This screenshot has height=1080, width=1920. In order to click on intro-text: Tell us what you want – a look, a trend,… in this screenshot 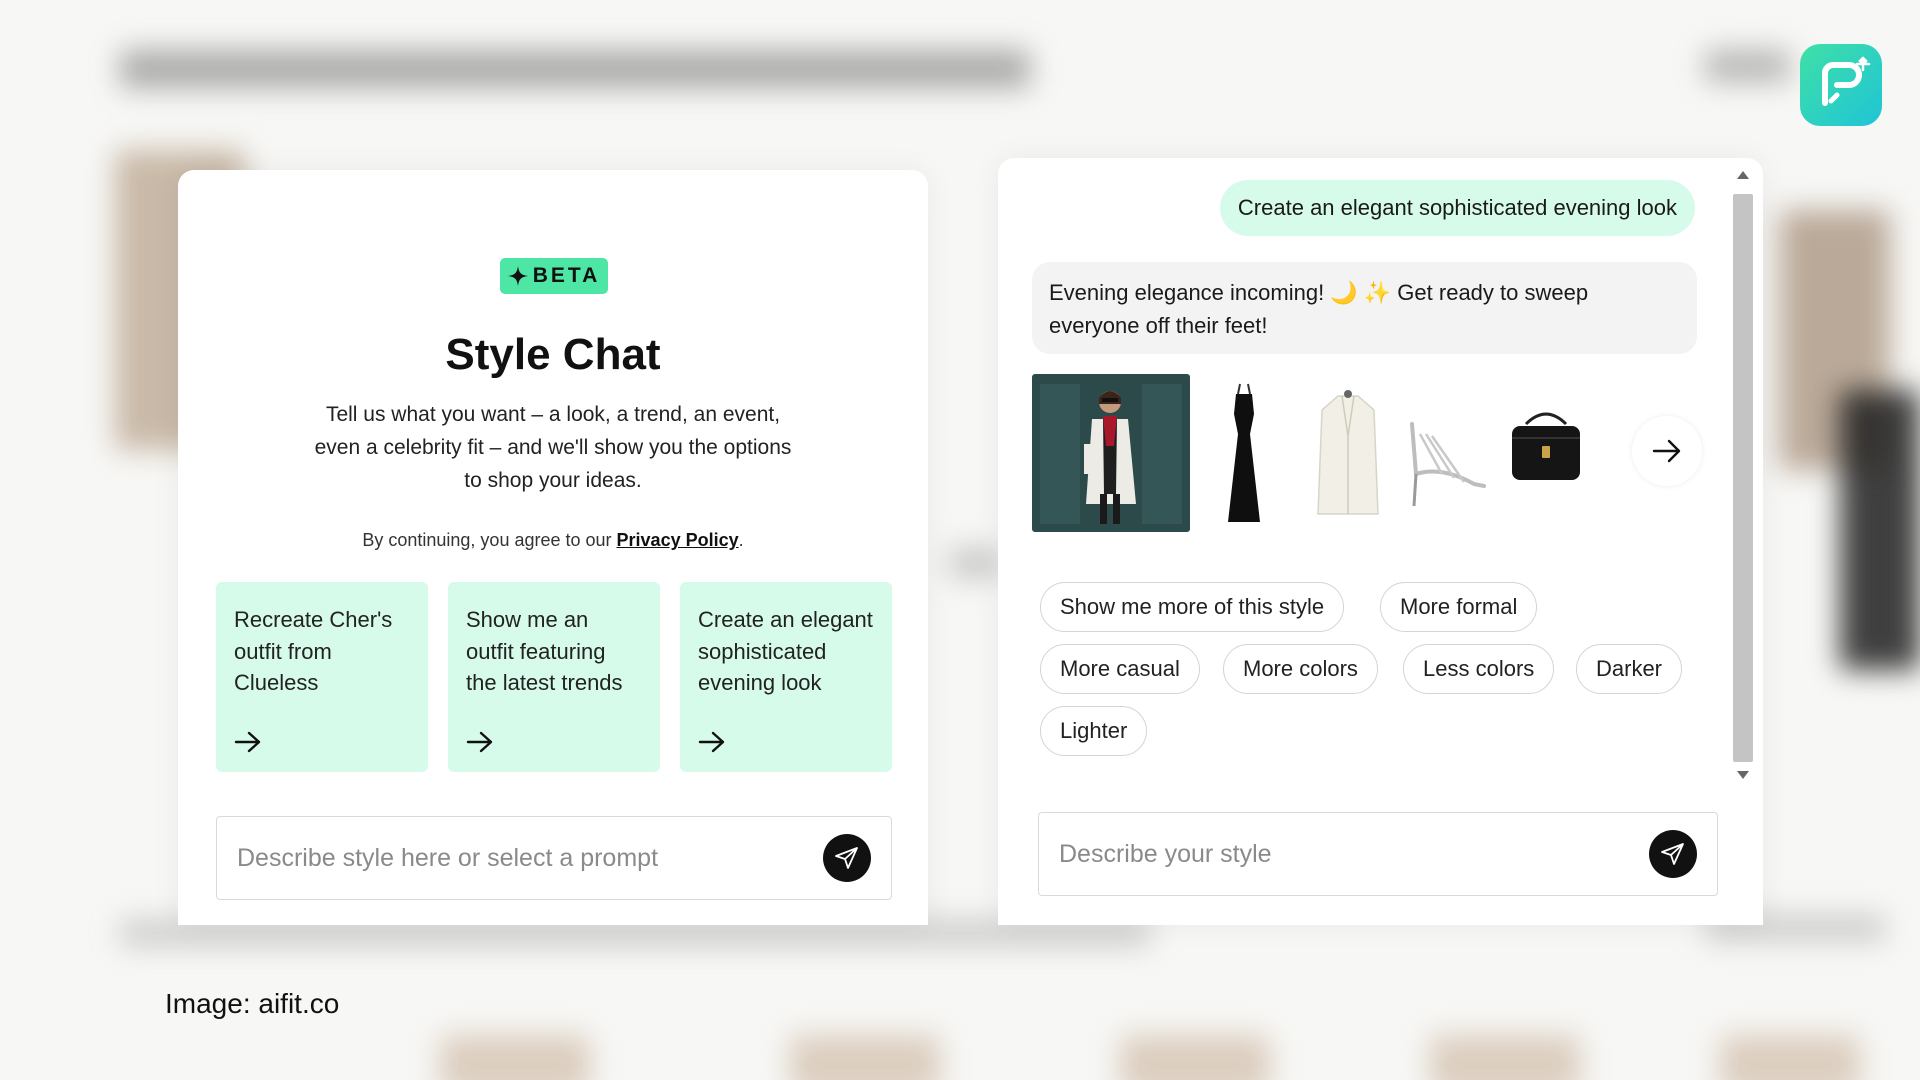, I will do `click(553, 447)`.